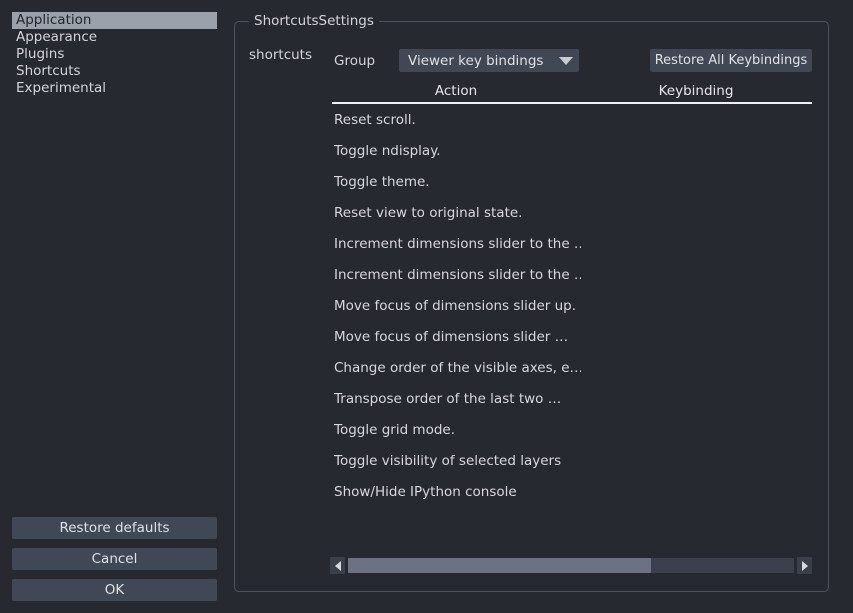  What do you see at coordinates (114, 559) in the screenshot?
I see `cancel-button: Cancel` at bounding box center [114, 559].